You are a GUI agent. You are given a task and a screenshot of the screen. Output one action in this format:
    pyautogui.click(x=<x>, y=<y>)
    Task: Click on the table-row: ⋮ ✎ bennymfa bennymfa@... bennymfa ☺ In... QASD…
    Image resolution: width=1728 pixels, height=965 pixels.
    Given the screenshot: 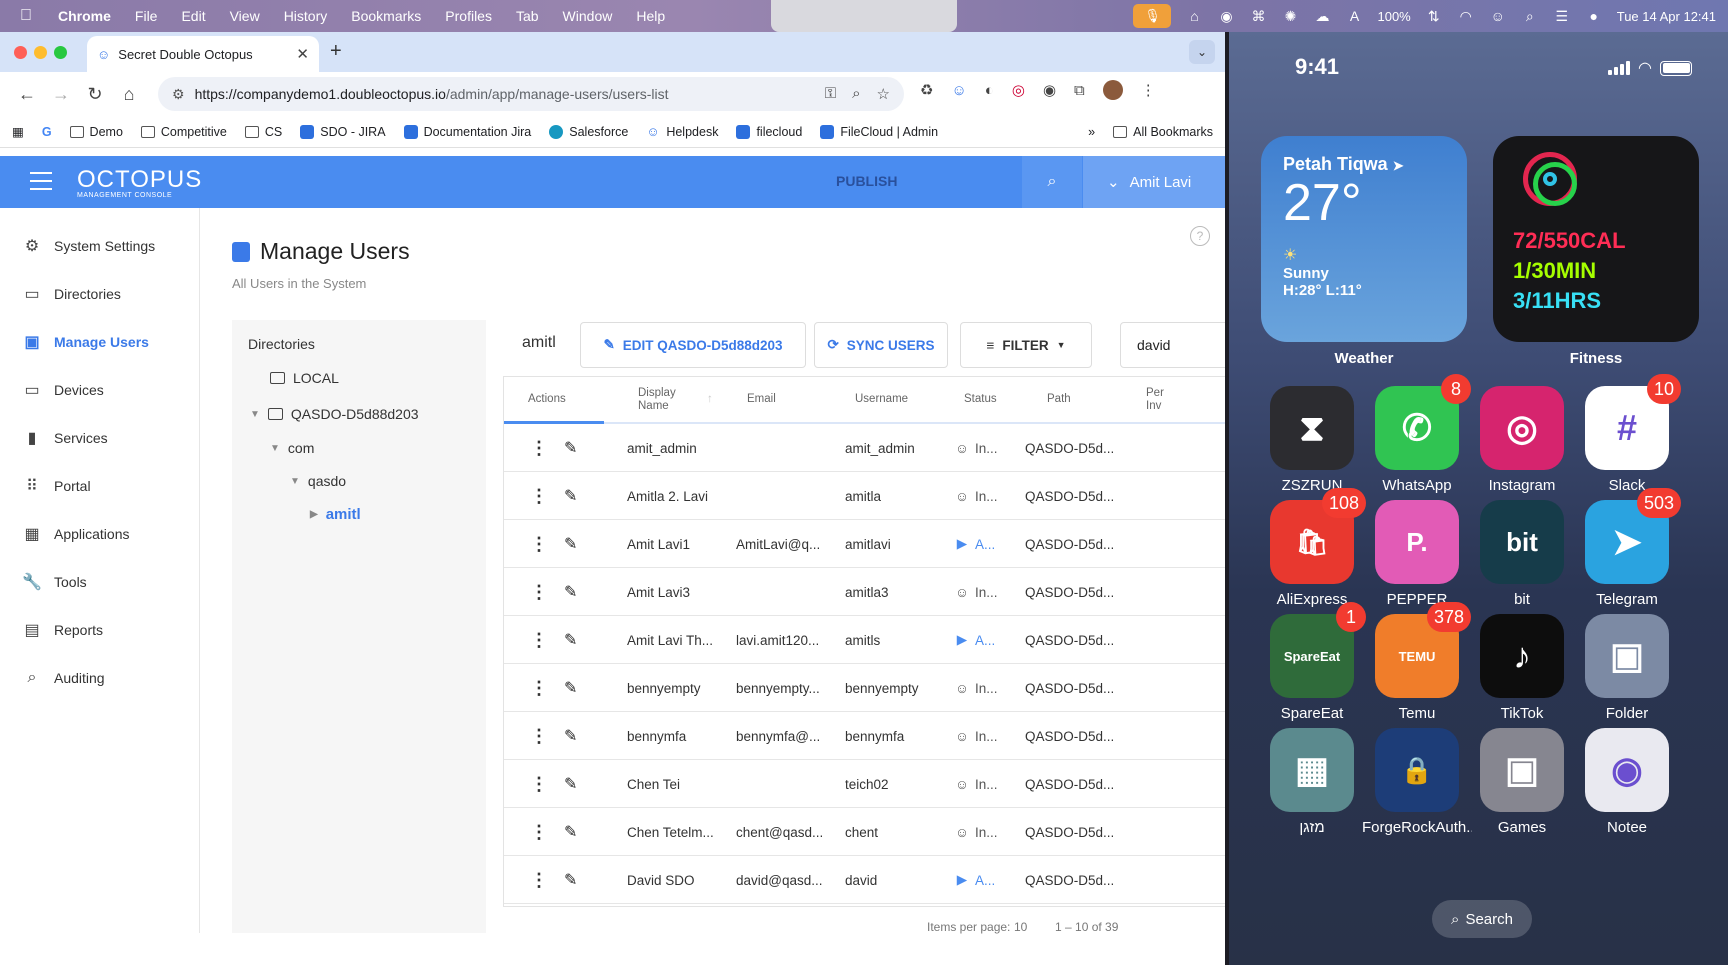 What is the action you would take?
    pyautogui.click(x=864, y=736)
    